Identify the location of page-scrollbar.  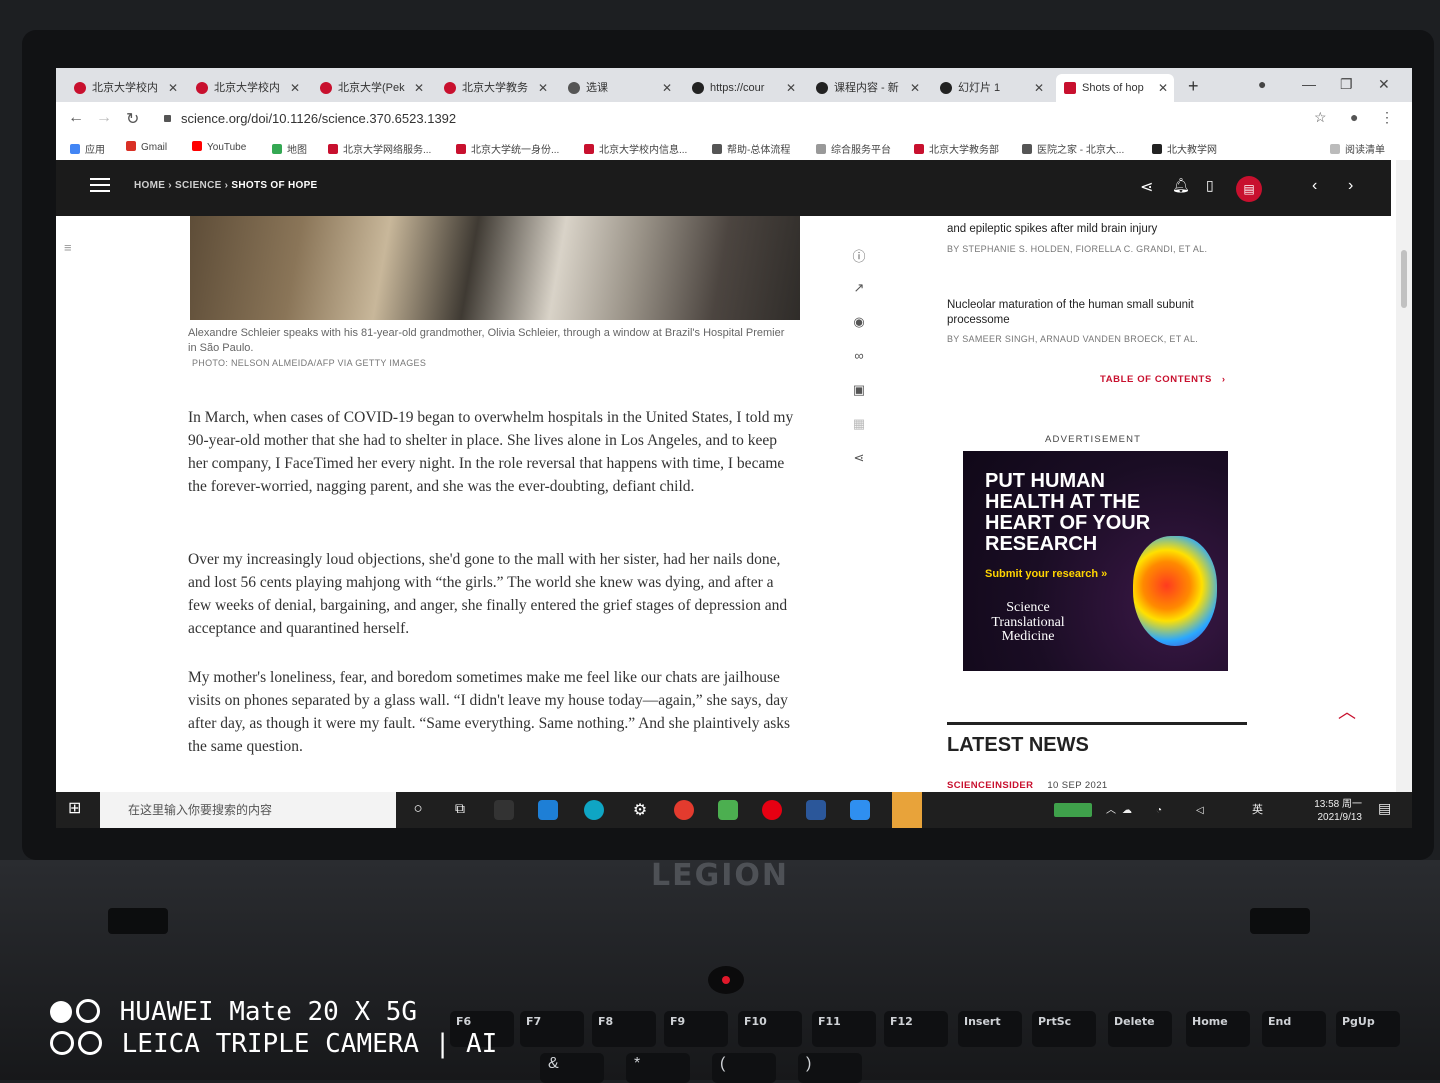
(1404, 476).